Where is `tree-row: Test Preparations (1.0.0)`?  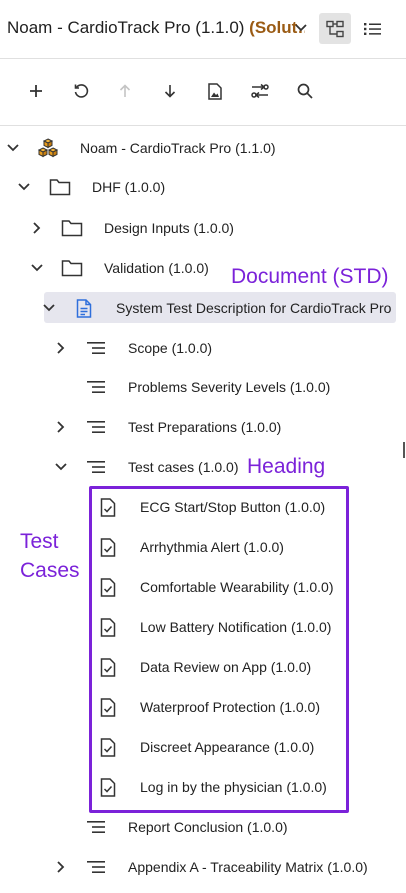 tree-row: Test Preparations (1.0.0) is located at coordinates (203, 427).